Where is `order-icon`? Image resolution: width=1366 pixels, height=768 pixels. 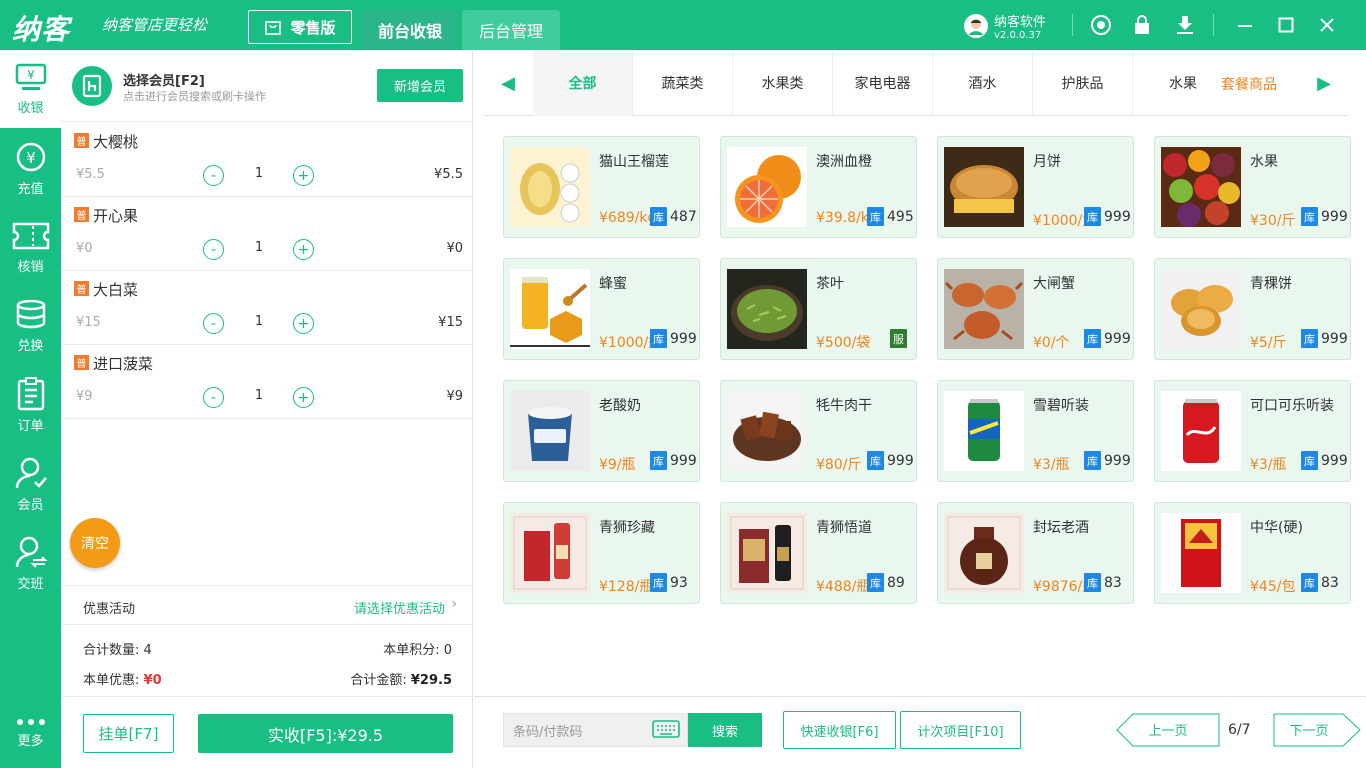
order-icon is located at coordinates (30, 393).